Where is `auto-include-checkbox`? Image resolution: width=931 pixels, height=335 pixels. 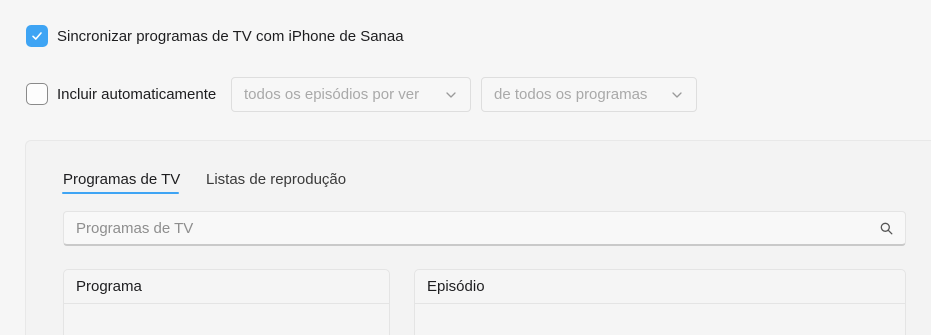
auto-include-checkbox is located at coordinates (37, 94).